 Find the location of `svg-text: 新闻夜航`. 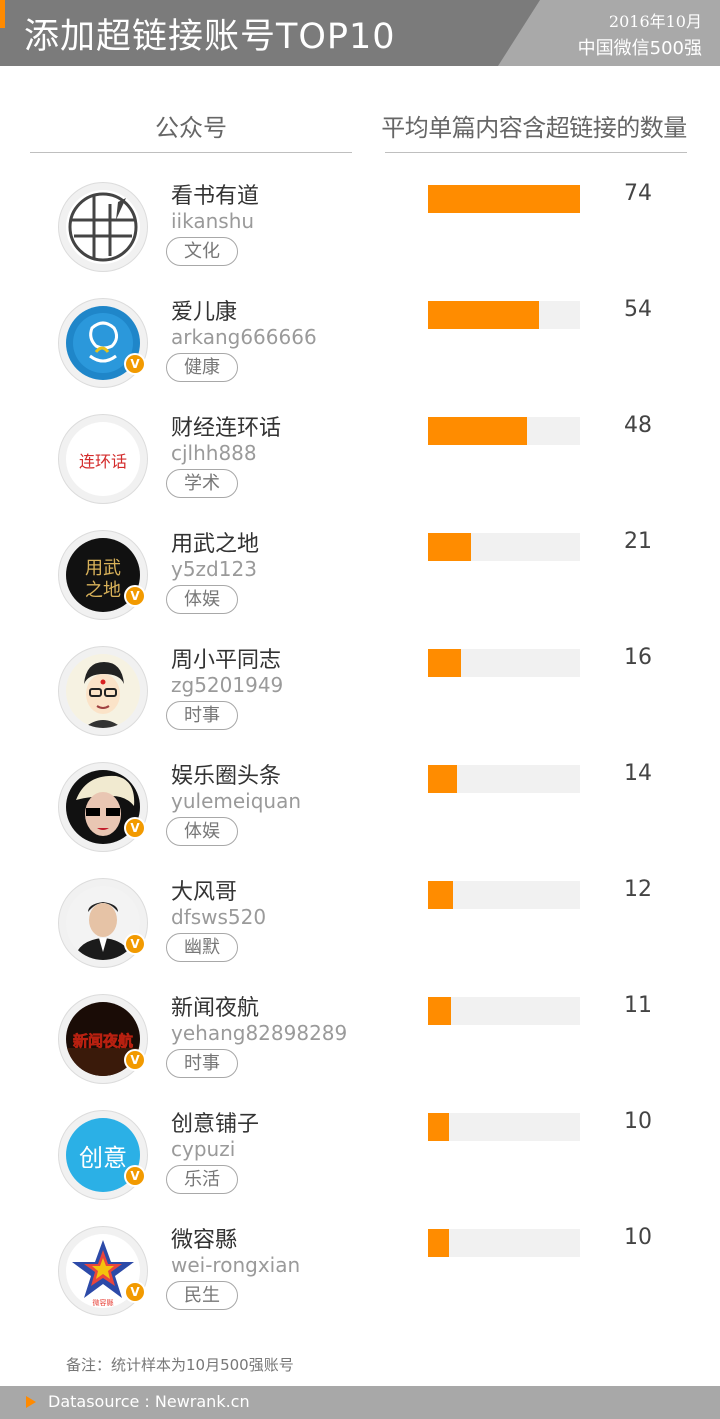

svg-text: 新闻夜航 is located at coordinates (103, 1041).